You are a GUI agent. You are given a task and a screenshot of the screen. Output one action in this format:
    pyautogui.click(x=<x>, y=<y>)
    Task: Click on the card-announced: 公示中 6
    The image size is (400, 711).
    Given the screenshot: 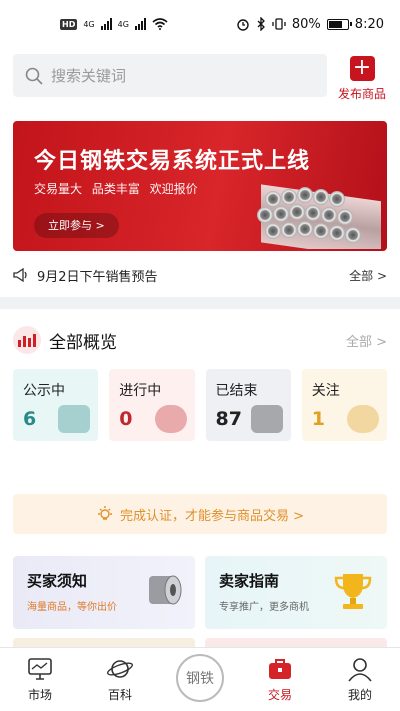 What is the action you would take?
    pyautogui.click(x=56, y=405)
    